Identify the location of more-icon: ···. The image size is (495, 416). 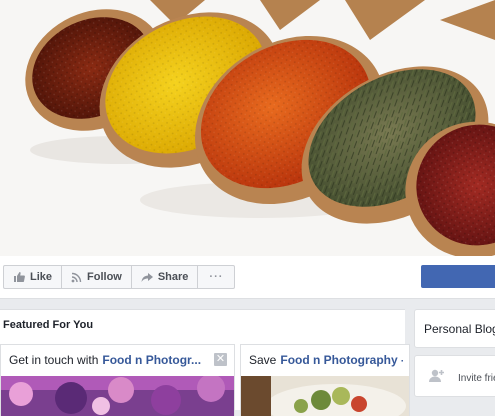
(216, 277).